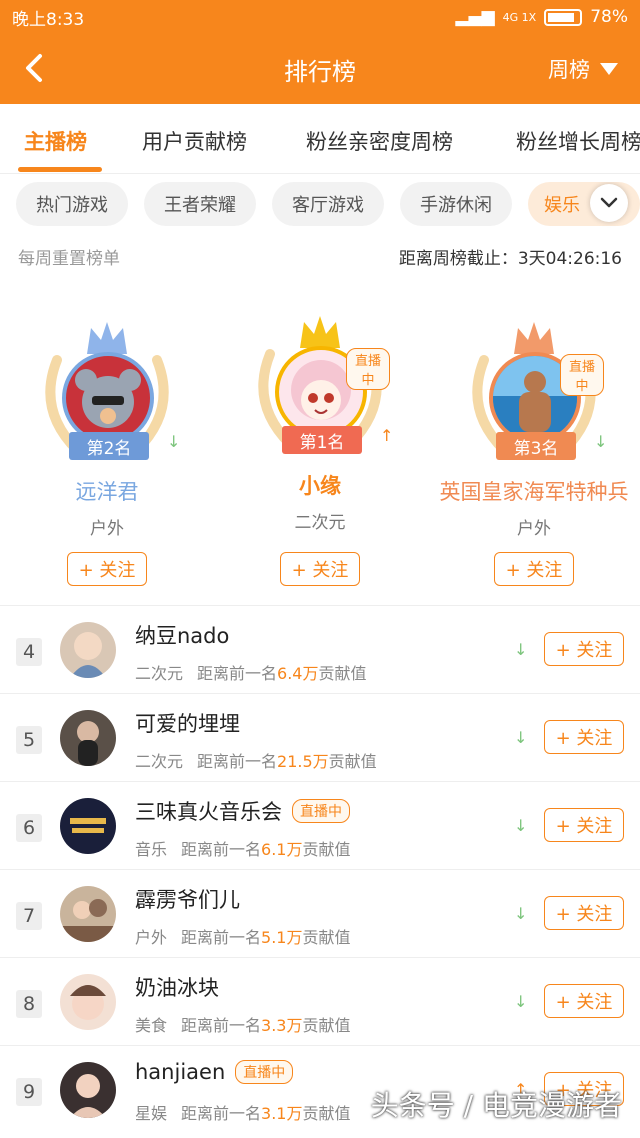 The width and height of the screenshot is (640, 1138). Describe the element at coordinates (320, 737) in the screenshot. I see `list-item: 5 可爱的埋埋 二次元 距离前一名21.5万贡献值 ↓ + 关注` at that location.